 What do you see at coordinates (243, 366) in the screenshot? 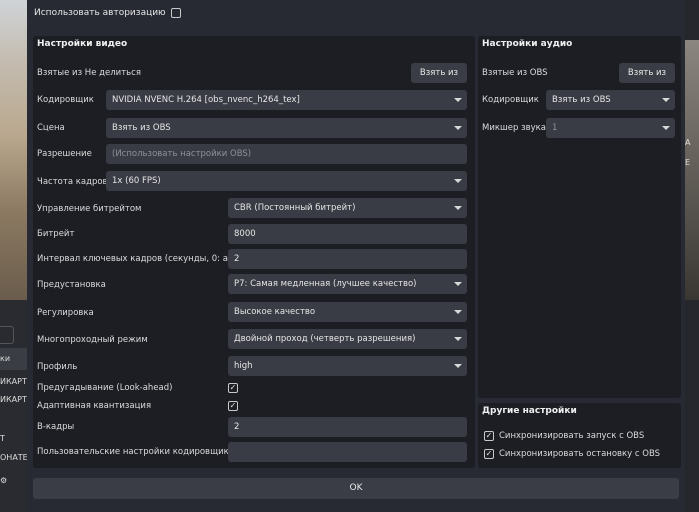
I see `profile-value: high` at bounding box center [243, 366].